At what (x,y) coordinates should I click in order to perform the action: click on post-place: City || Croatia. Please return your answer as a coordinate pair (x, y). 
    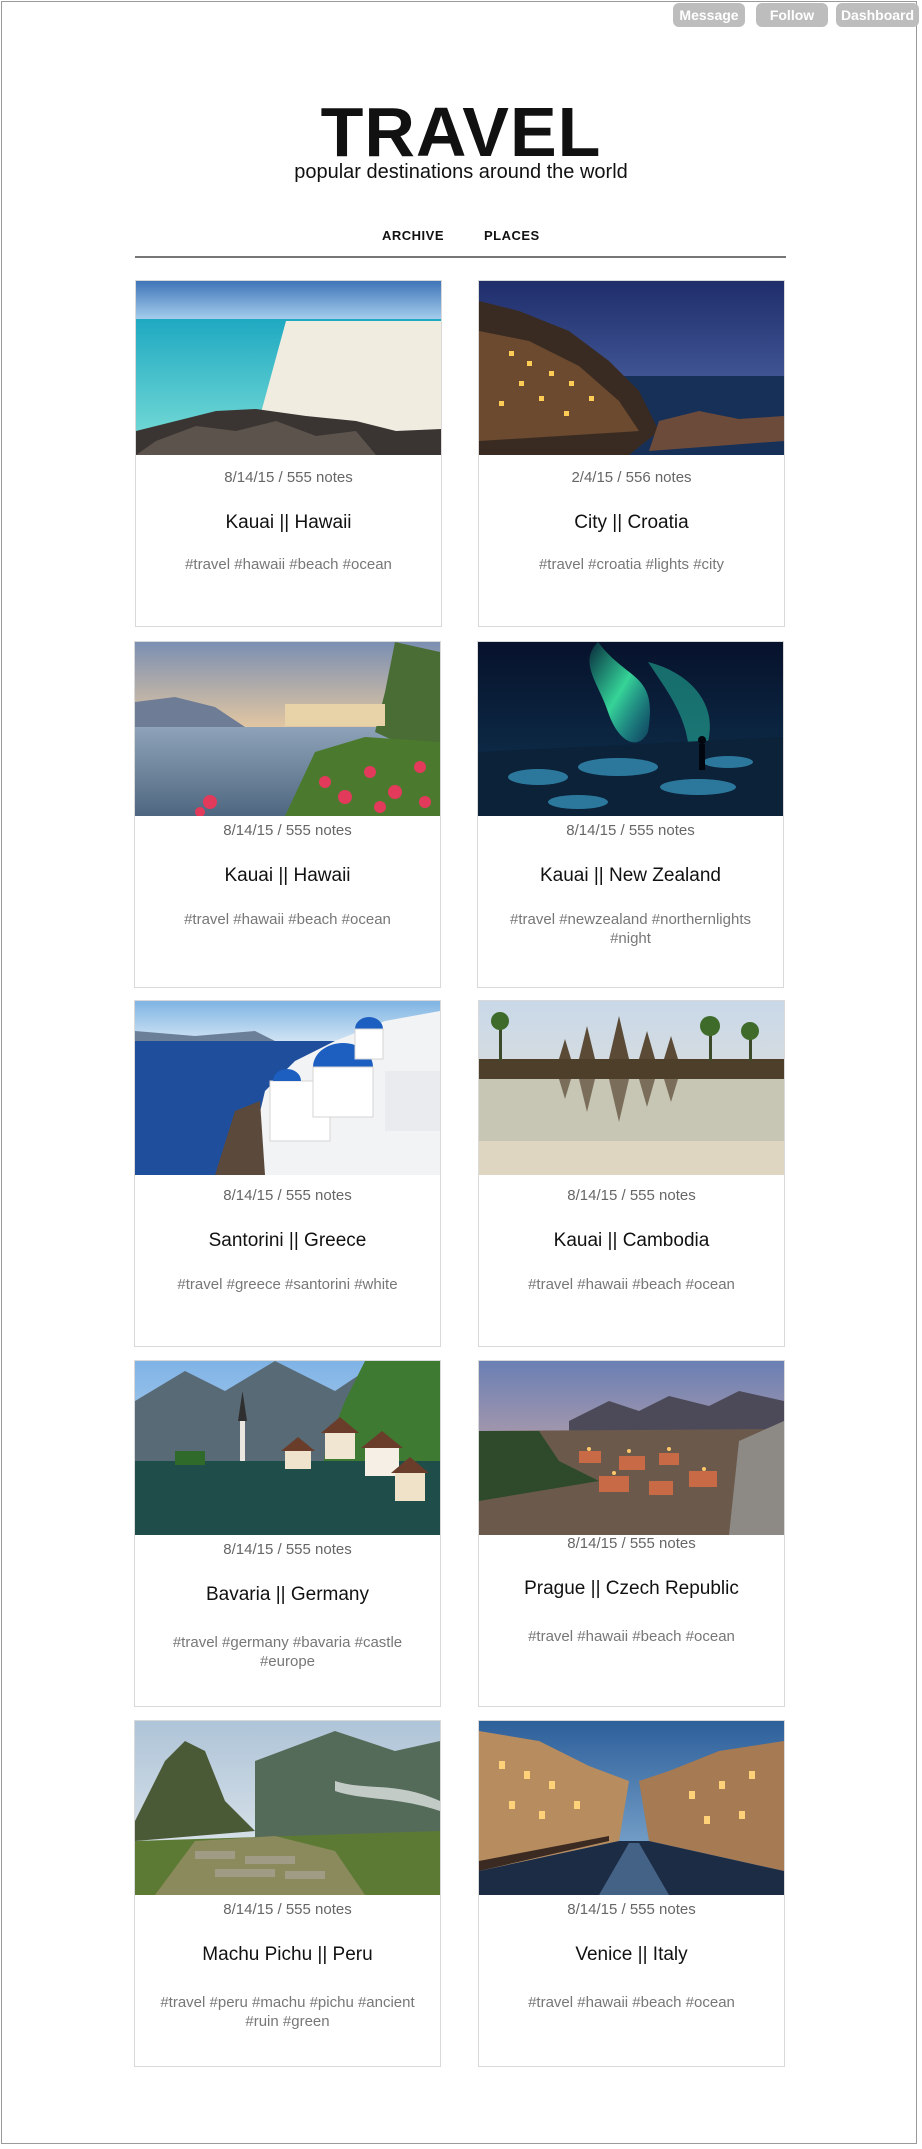
    Looking at the image, I should click on (631, 523).